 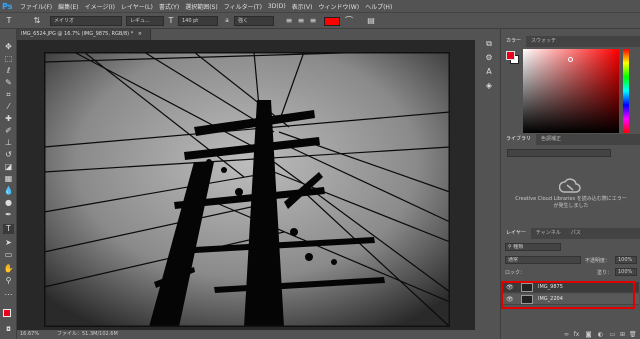 What do you see at coordinates (605, 273) in the screenshot?
I see `fill-label: 塗り：` at bounding box center [605, 273].